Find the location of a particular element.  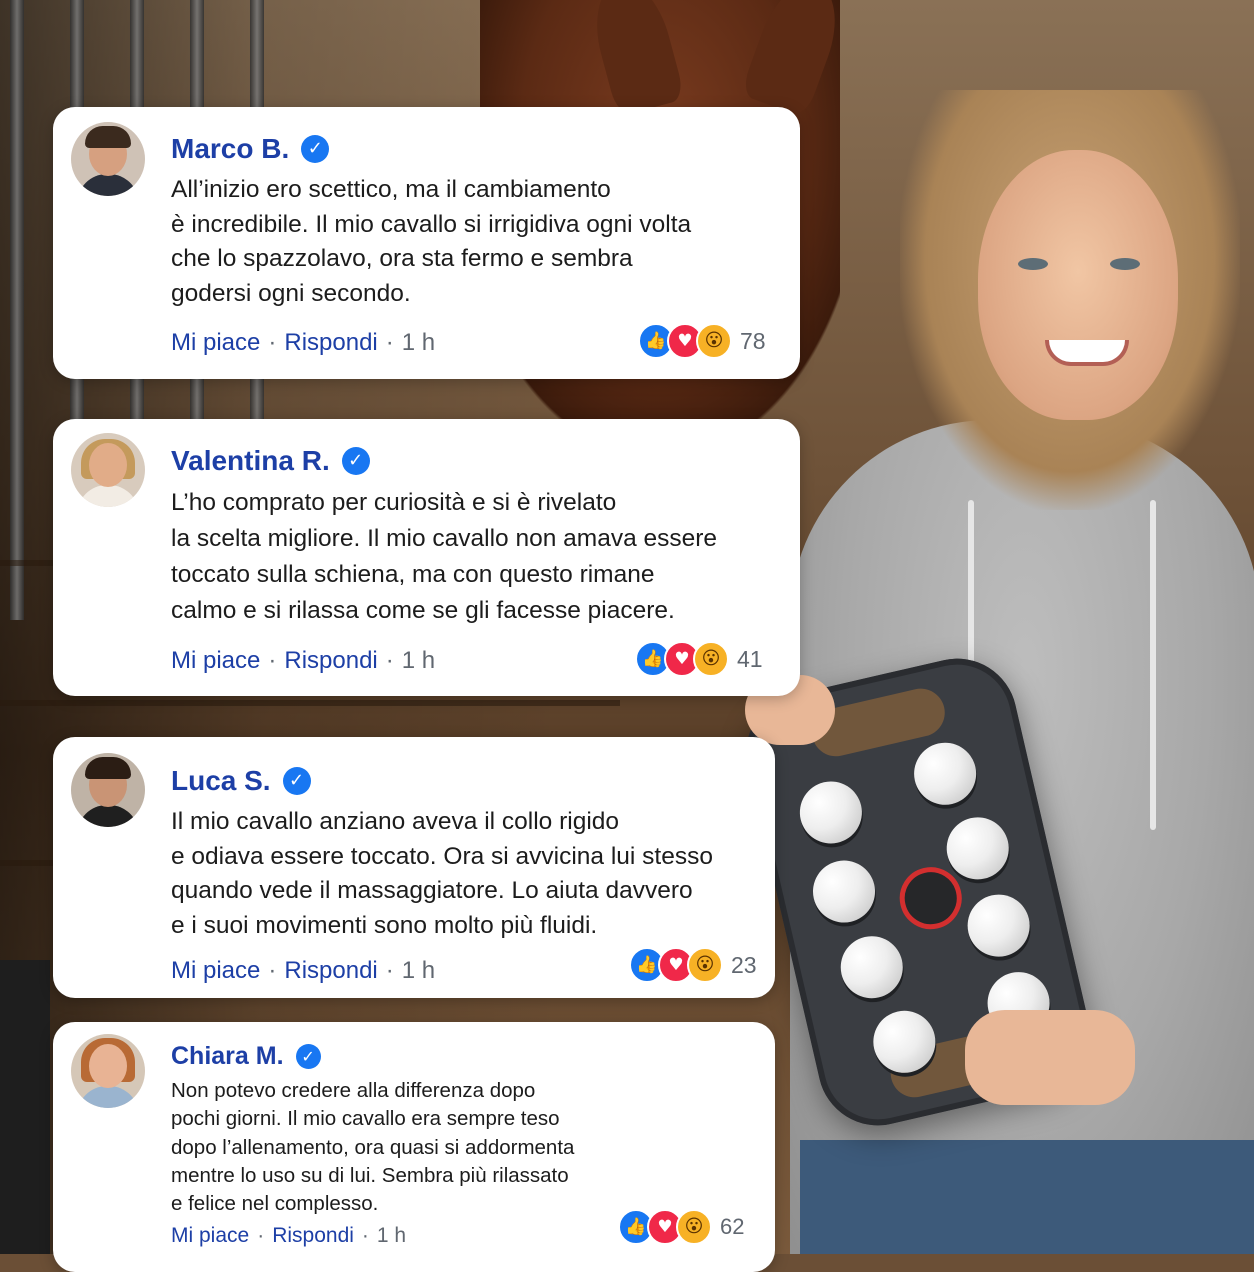

reactions-summary: 👍 ♥ 😮 23 is located at coordinates (693, 965).